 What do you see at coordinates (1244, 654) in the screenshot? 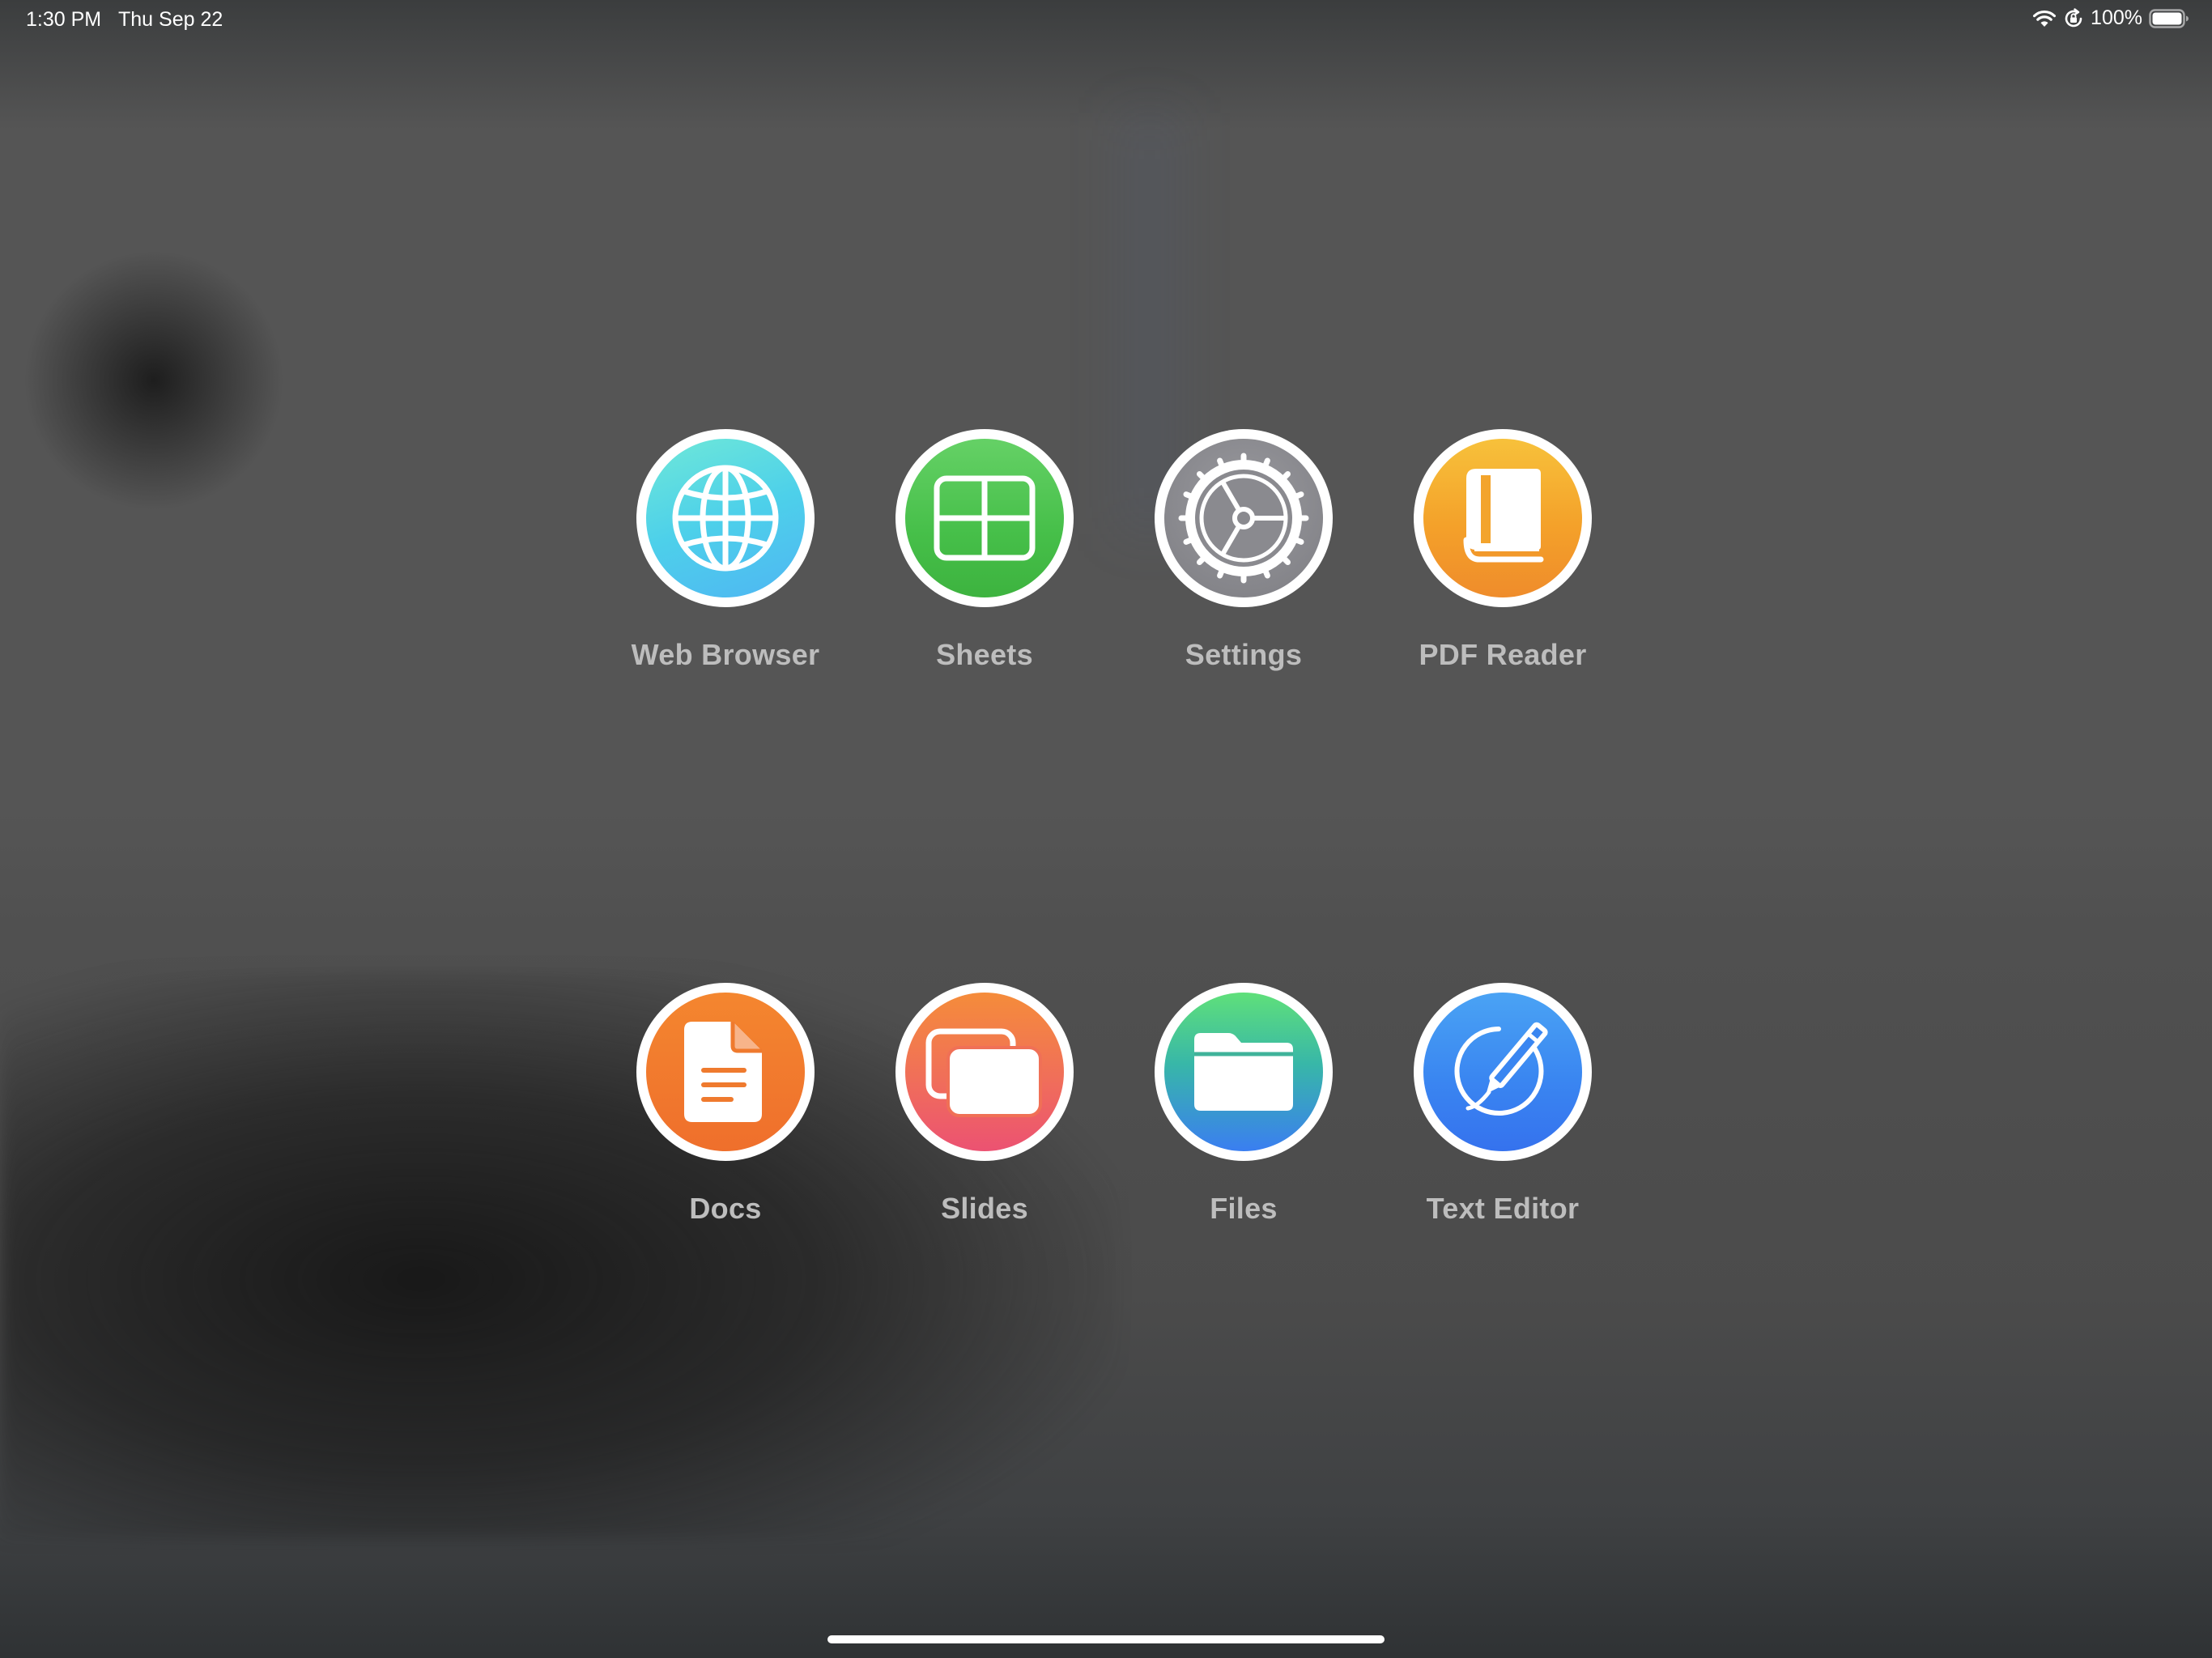
I see `app-label: Settings` at bounding box center [1244, 654].